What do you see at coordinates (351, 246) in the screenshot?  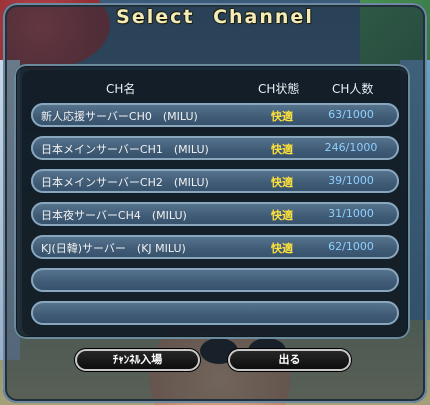 I see `channel-count: 62/1000` at bounding box center [351, 246].